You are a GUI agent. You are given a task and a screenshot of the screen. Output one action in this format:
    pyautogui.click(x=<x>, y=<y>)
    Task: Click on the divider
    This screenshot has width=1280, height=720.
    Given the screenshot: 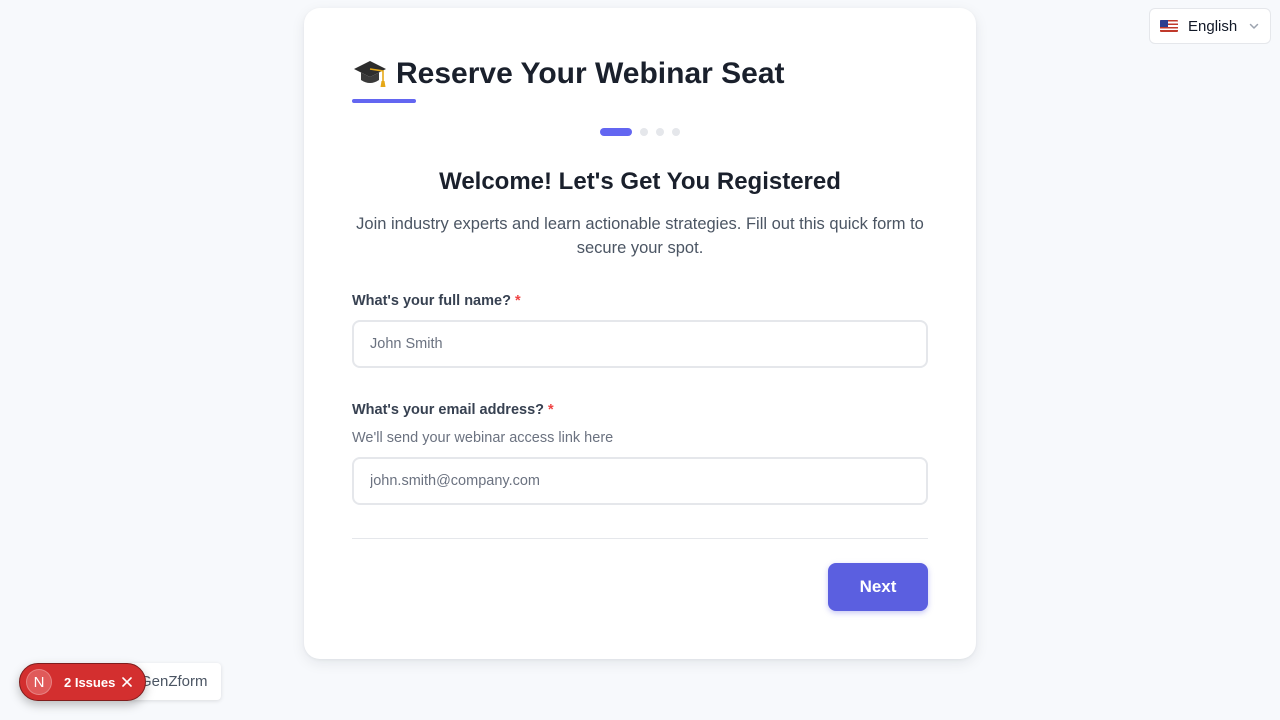 What is the action you would take?
    pyautogui.click(x=640, y=538)
    